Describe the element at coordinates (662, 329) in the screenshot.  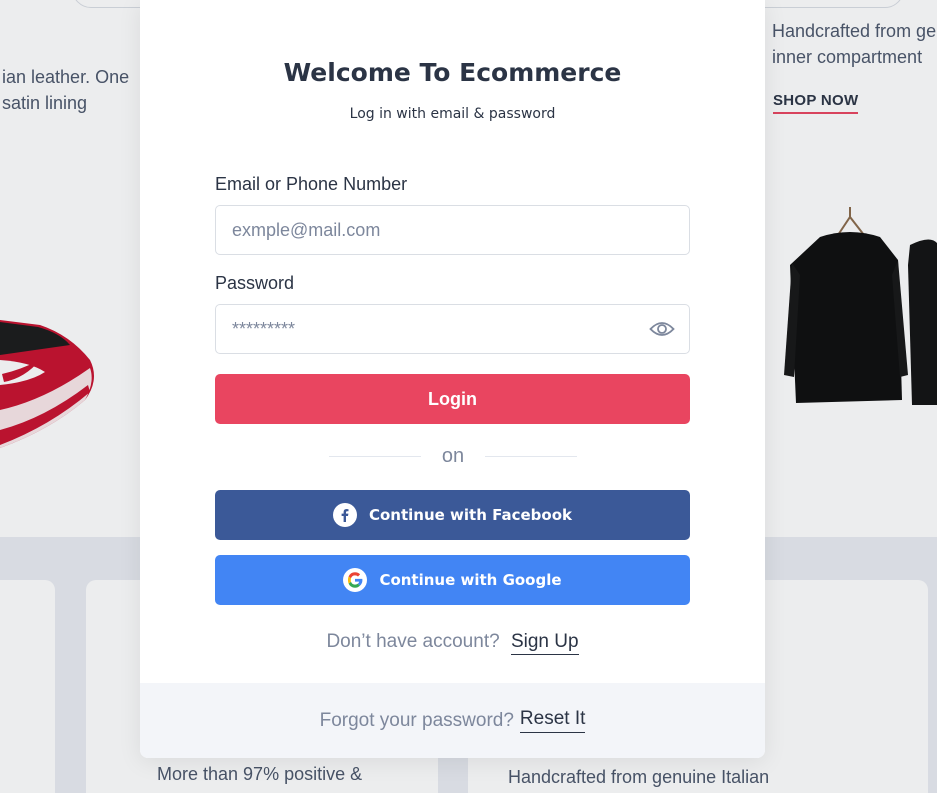
I see `eye-icon` at that location.